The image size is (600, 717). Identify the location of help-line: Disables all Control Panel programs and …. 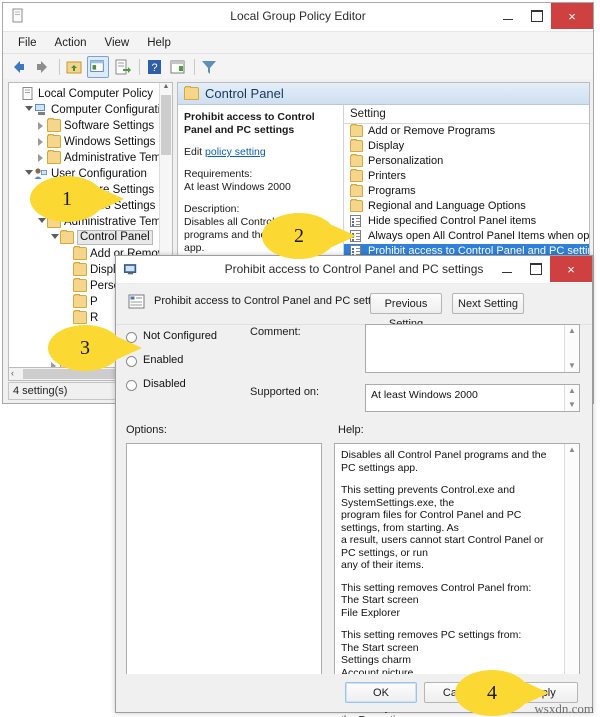
(444, 461).